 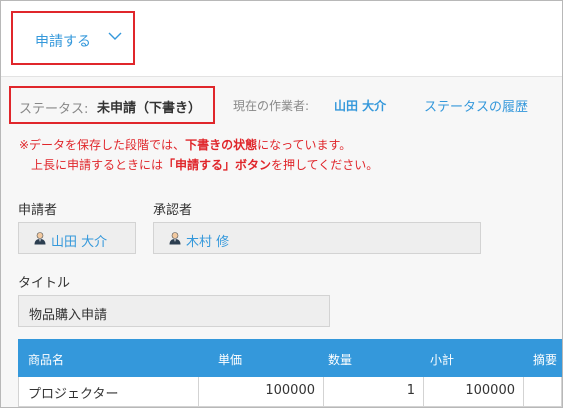 What do you see at coordinates (360, 105) in the screenshot?
I see `current-worker-name: 山田 大介` at bounding box center [360, 105].